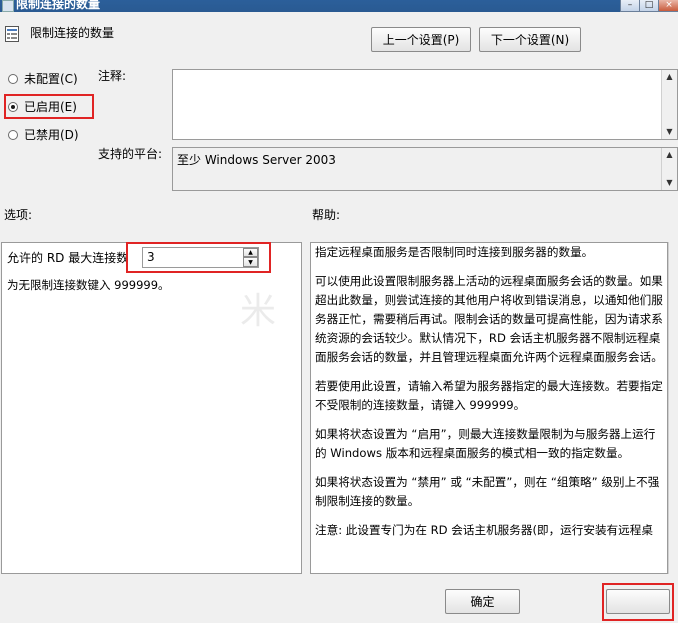 The height and width of the screenshot is (623, 678). I want to click on policy-setting-icon, so click(12, 34).